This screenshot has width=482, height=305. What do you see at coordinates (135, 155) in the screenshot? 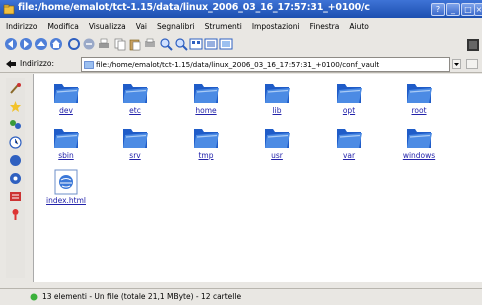
I see `file-name: srv` at bounding box center [135, 155].